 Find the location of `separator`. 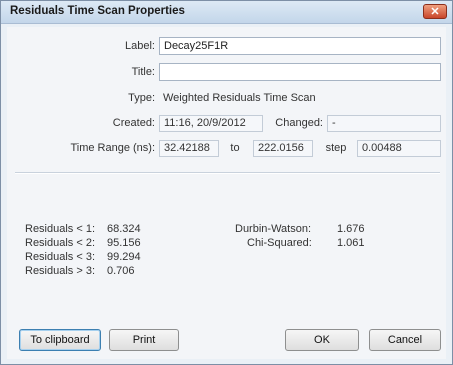

separator is located at coordinates (227, 173).